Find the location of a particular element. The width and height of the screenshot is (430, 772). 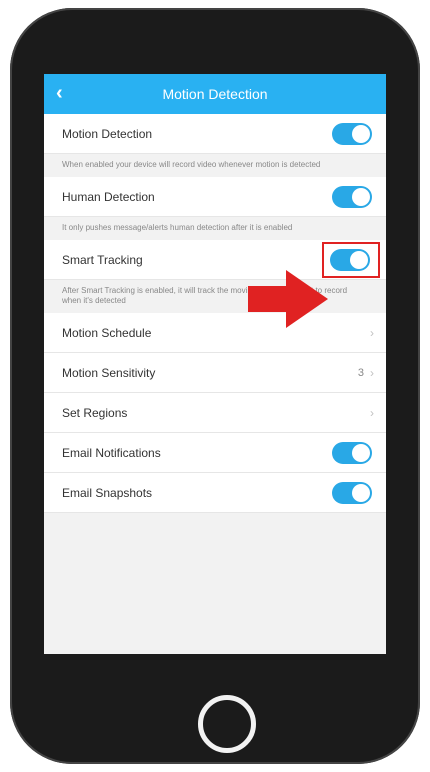

red-arrow-icon is located at coordinates (288, 299).